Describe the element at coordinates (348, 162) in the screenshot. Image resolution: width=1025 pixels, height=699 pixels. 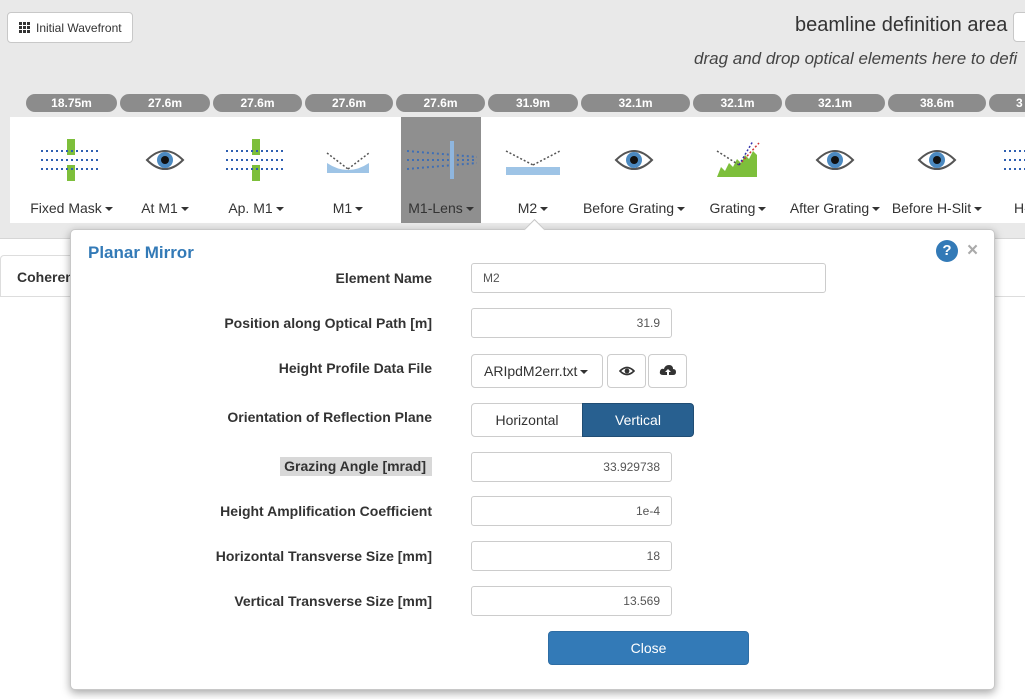
I see `spherical-mirror-icon` at that location.